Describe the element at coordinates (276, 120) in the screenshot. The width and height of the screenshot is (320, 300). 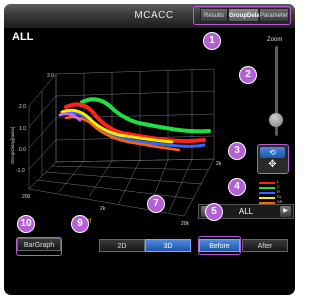
I see `zoom-slider-thumb` at that location.